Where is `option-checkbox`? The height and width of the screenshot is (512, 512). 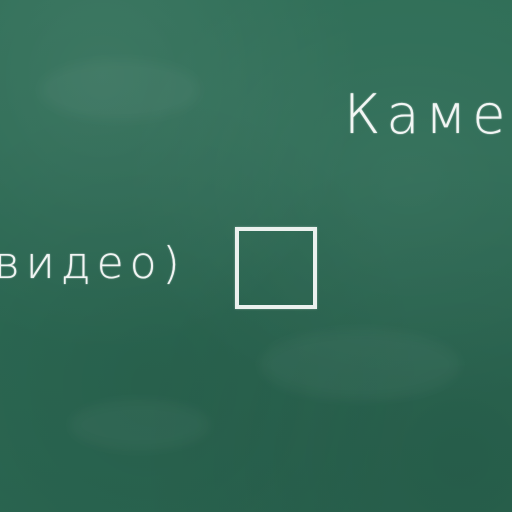
option-checkbox is located at coordinates (276, 268).